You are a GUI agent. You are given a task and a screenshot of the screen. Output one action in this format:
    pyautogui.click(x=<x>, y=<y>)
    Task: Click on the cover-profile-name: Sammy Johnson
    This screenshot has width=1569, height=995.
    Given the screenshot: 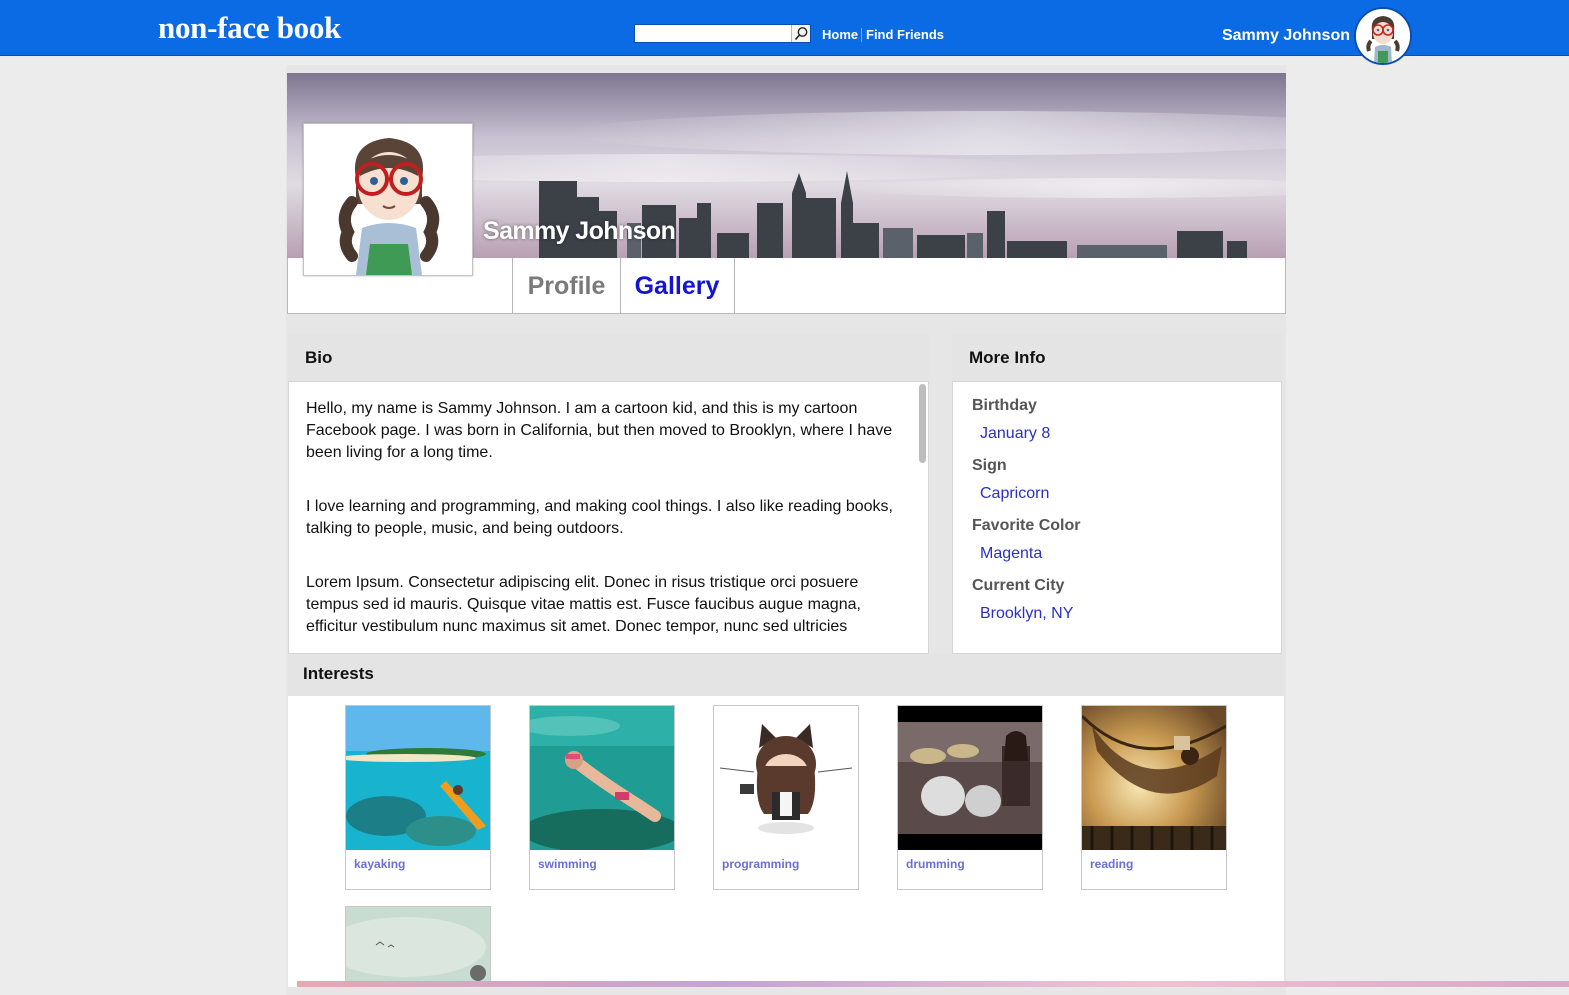 What is the action you would take?
    pyautogui.click(x=579, y=231)
    